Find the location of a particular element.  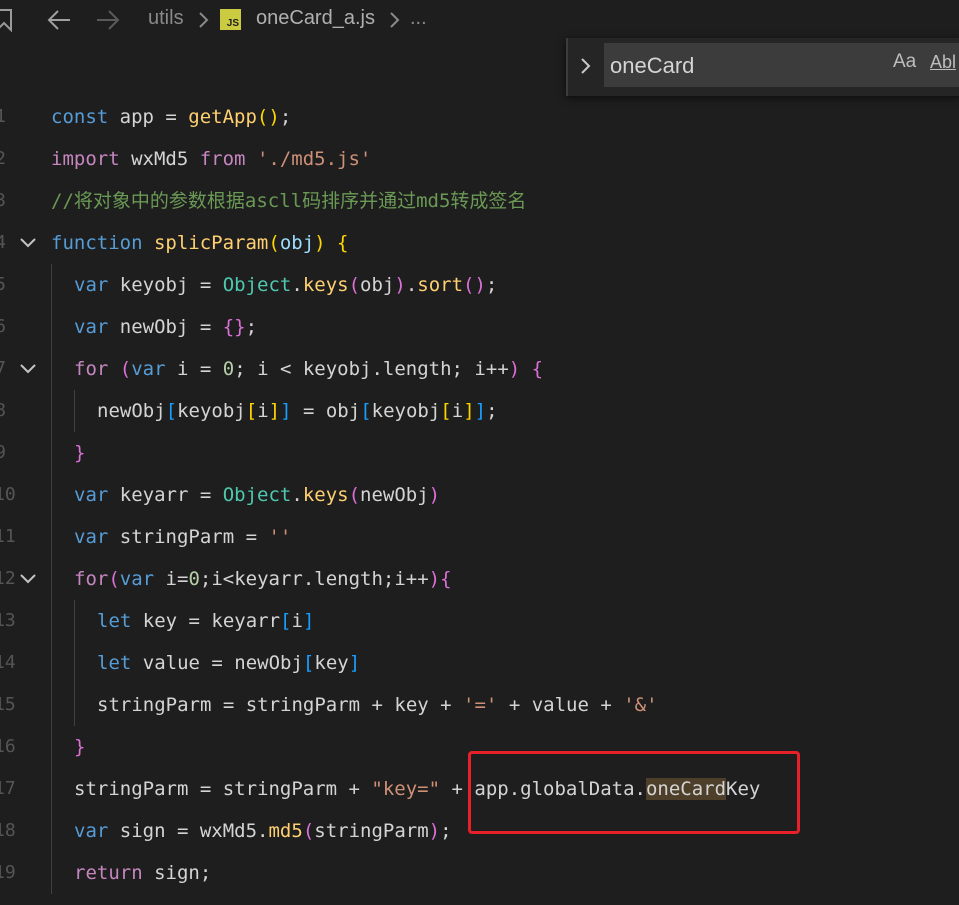

code-line: 3 //将对象中的参数根据ascll码排序并通过md5转成签名 is located at coordinates (479, 201).